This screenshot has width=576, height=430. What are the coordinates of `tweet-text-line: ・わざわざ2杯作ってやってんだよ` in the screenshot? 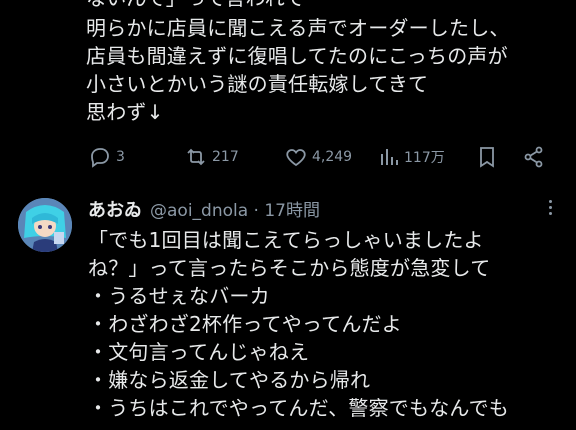 It's located at (245, 324).